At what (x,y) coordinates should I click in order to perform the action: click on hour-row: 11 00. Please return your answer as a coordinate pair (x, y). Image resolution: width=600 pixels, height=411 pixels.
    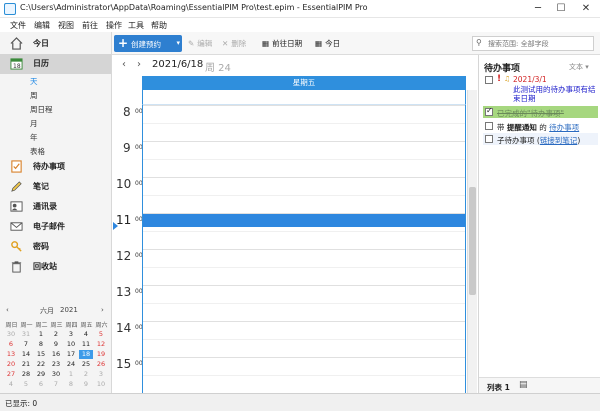
    Looking at the image, I should click on (289, 231).